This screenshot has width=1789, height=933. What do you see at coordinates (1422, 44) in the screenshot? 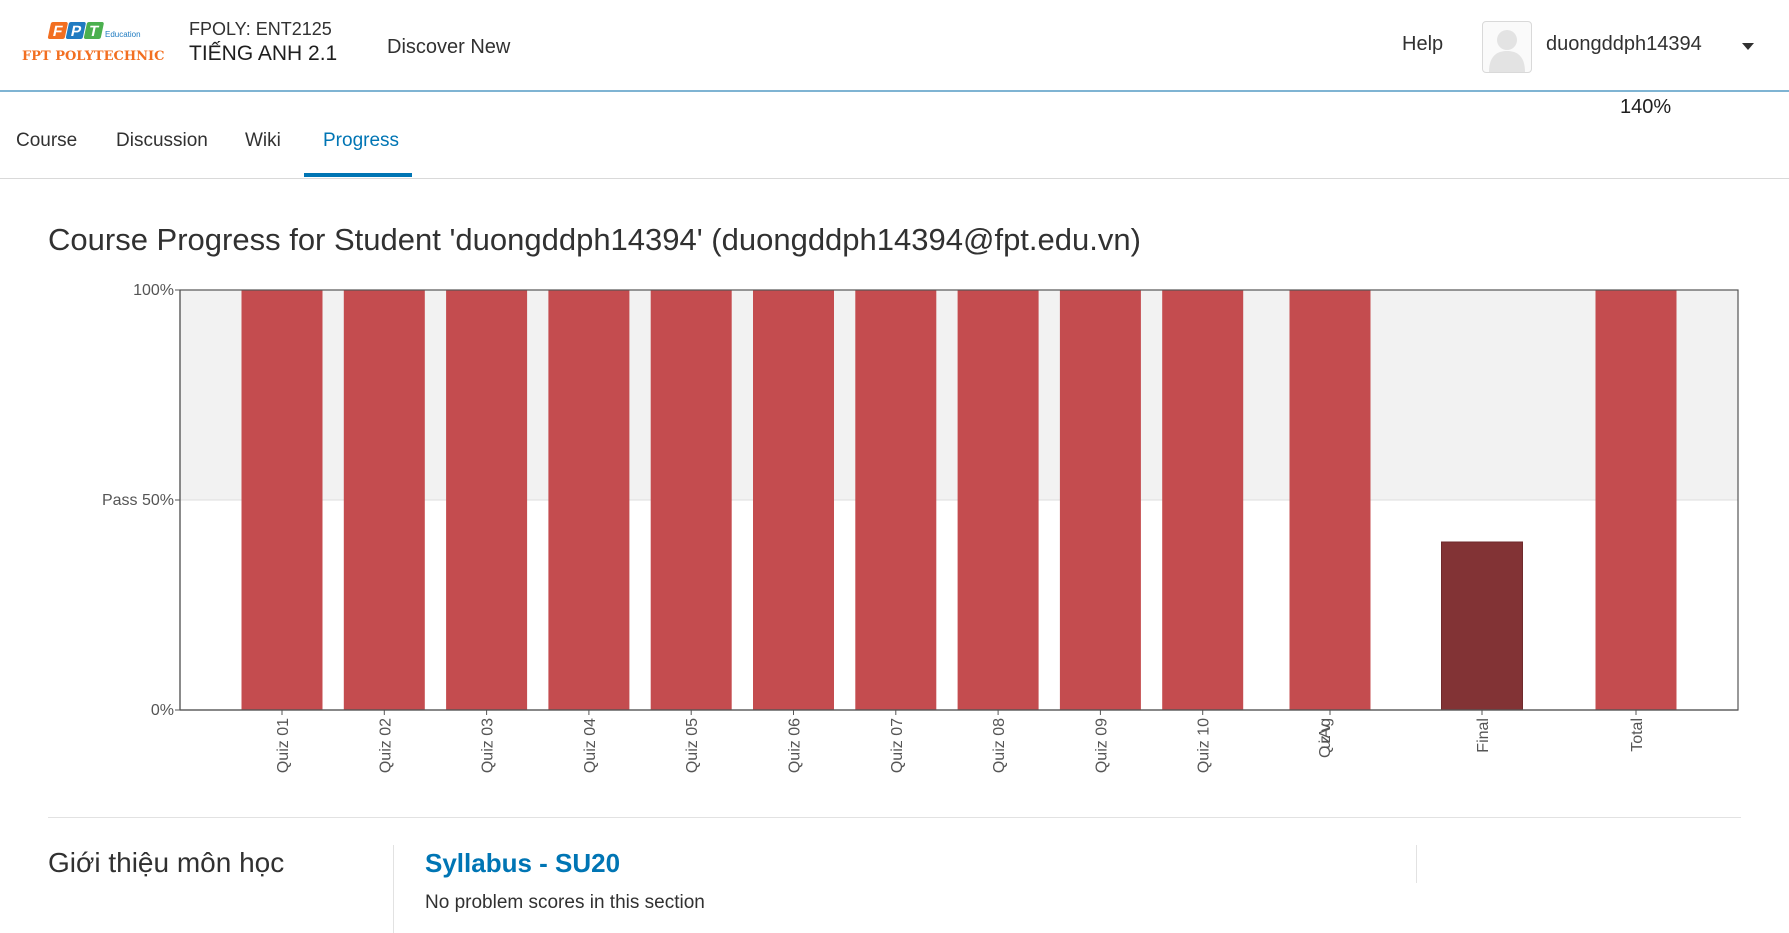
I see `help-link: Help` at bounding box center [1422, 44].